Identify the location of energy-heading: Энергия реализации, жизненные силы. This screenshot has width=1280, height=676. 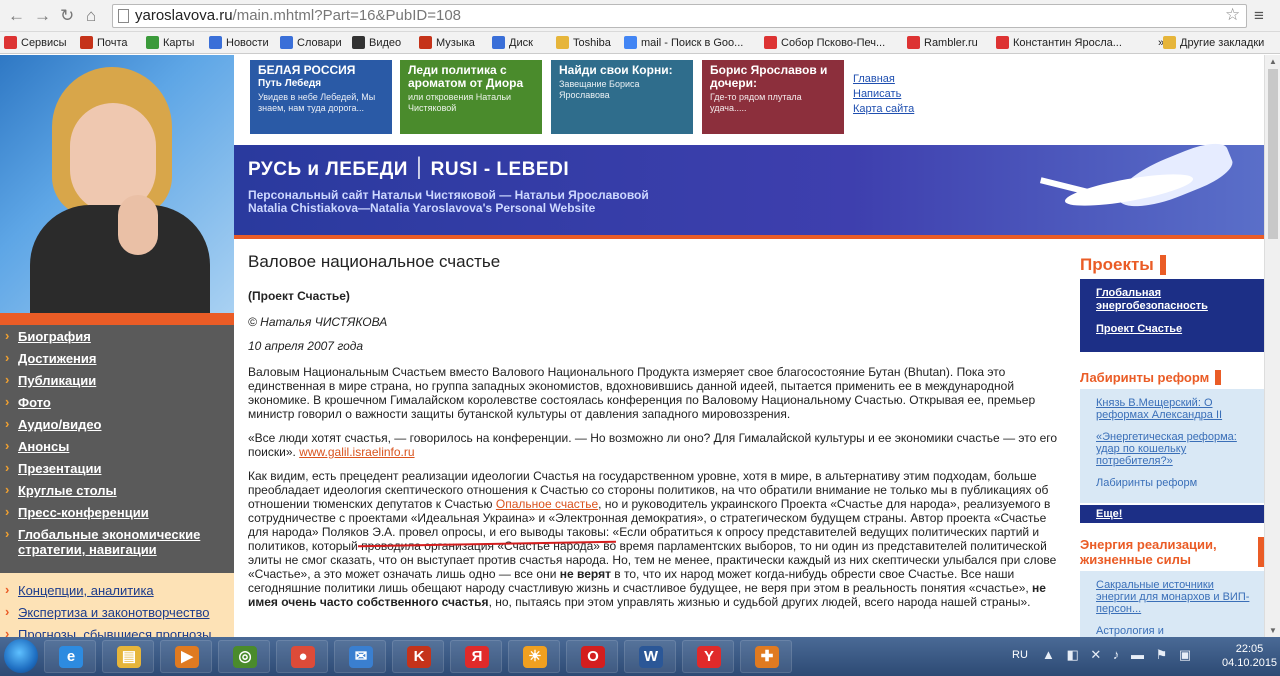
(1172, 552).